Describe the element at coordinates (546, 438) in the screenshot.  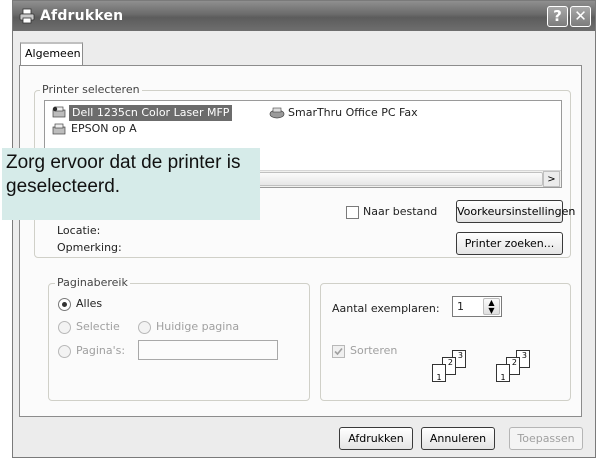
I see `apply-button: Toepassen` at that location.